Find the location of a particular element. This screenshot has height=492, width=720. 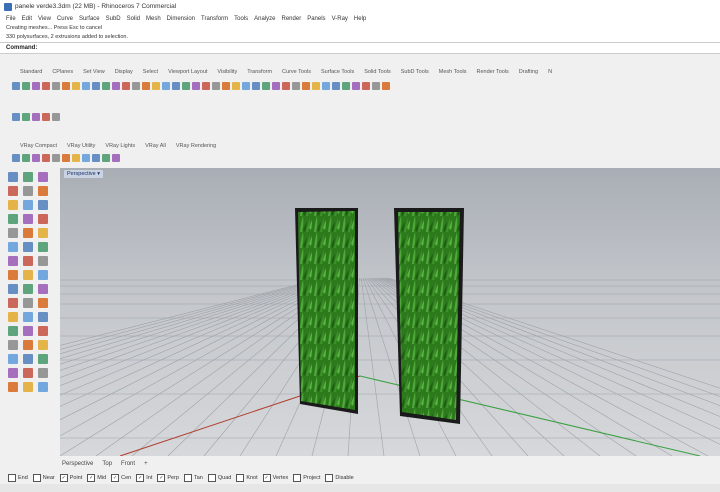

menu-item-solid: Solid is located at coordinates (133, 19).